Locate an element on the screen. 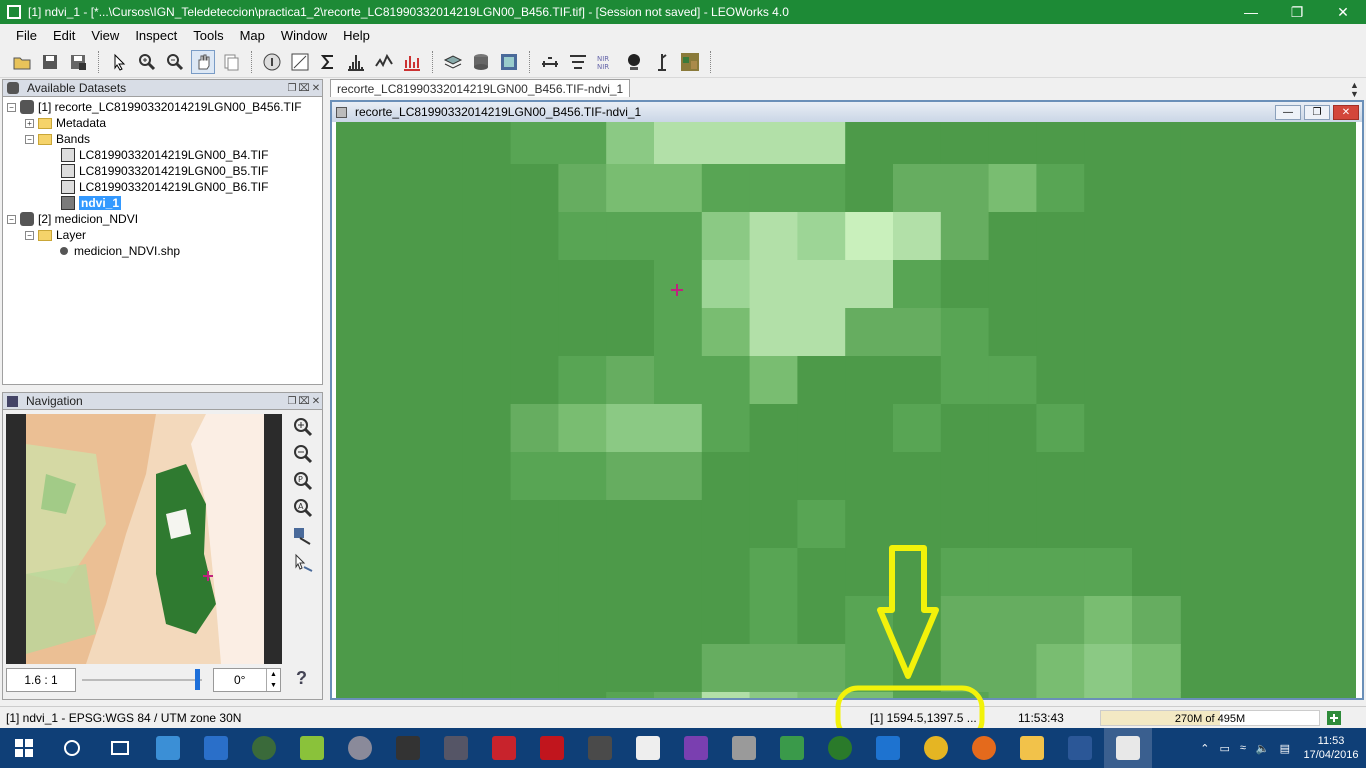 The width and height of the screenshot is (1366, 768). sync-cursor-icon is located at coordinates (303, 564).